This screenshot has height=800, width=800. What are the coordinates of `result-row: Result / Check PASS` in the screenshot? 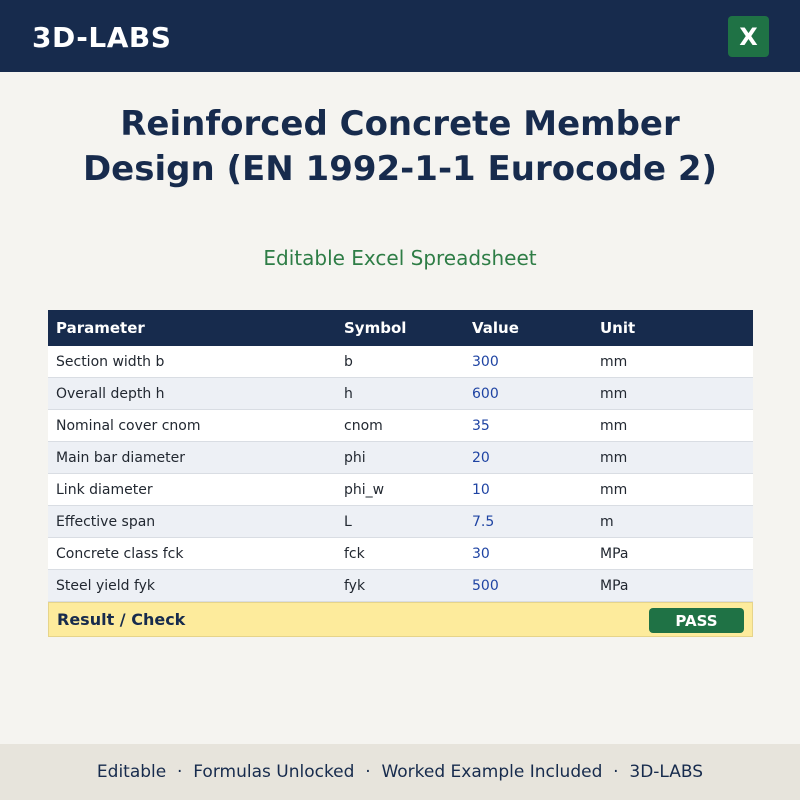 It's located at (400, 619).